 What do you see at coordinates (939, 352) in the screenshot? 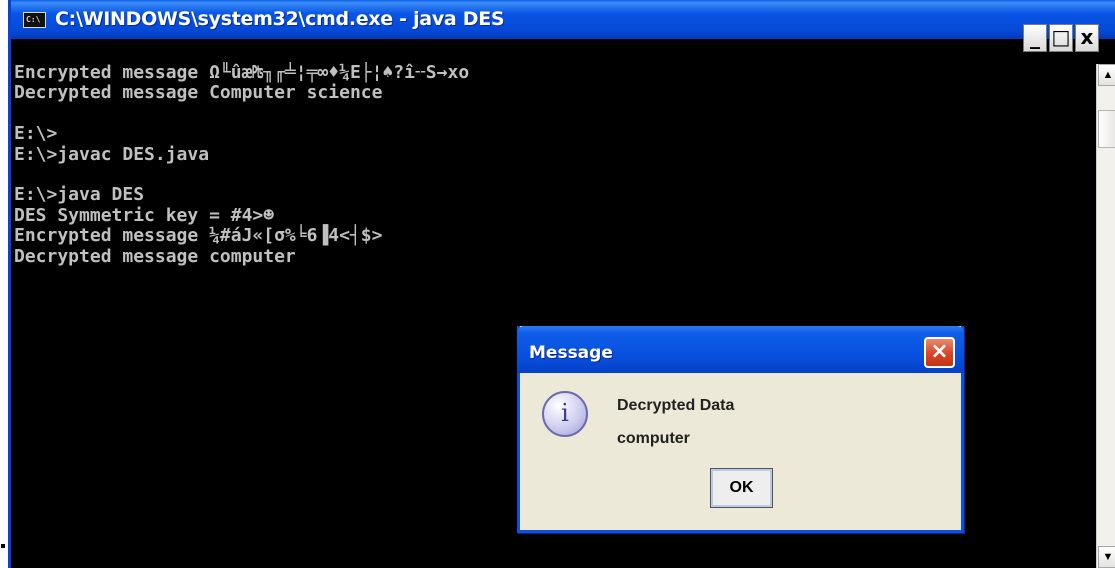
I see `dialog-close-button: ×` at bounding box center [939, 352].